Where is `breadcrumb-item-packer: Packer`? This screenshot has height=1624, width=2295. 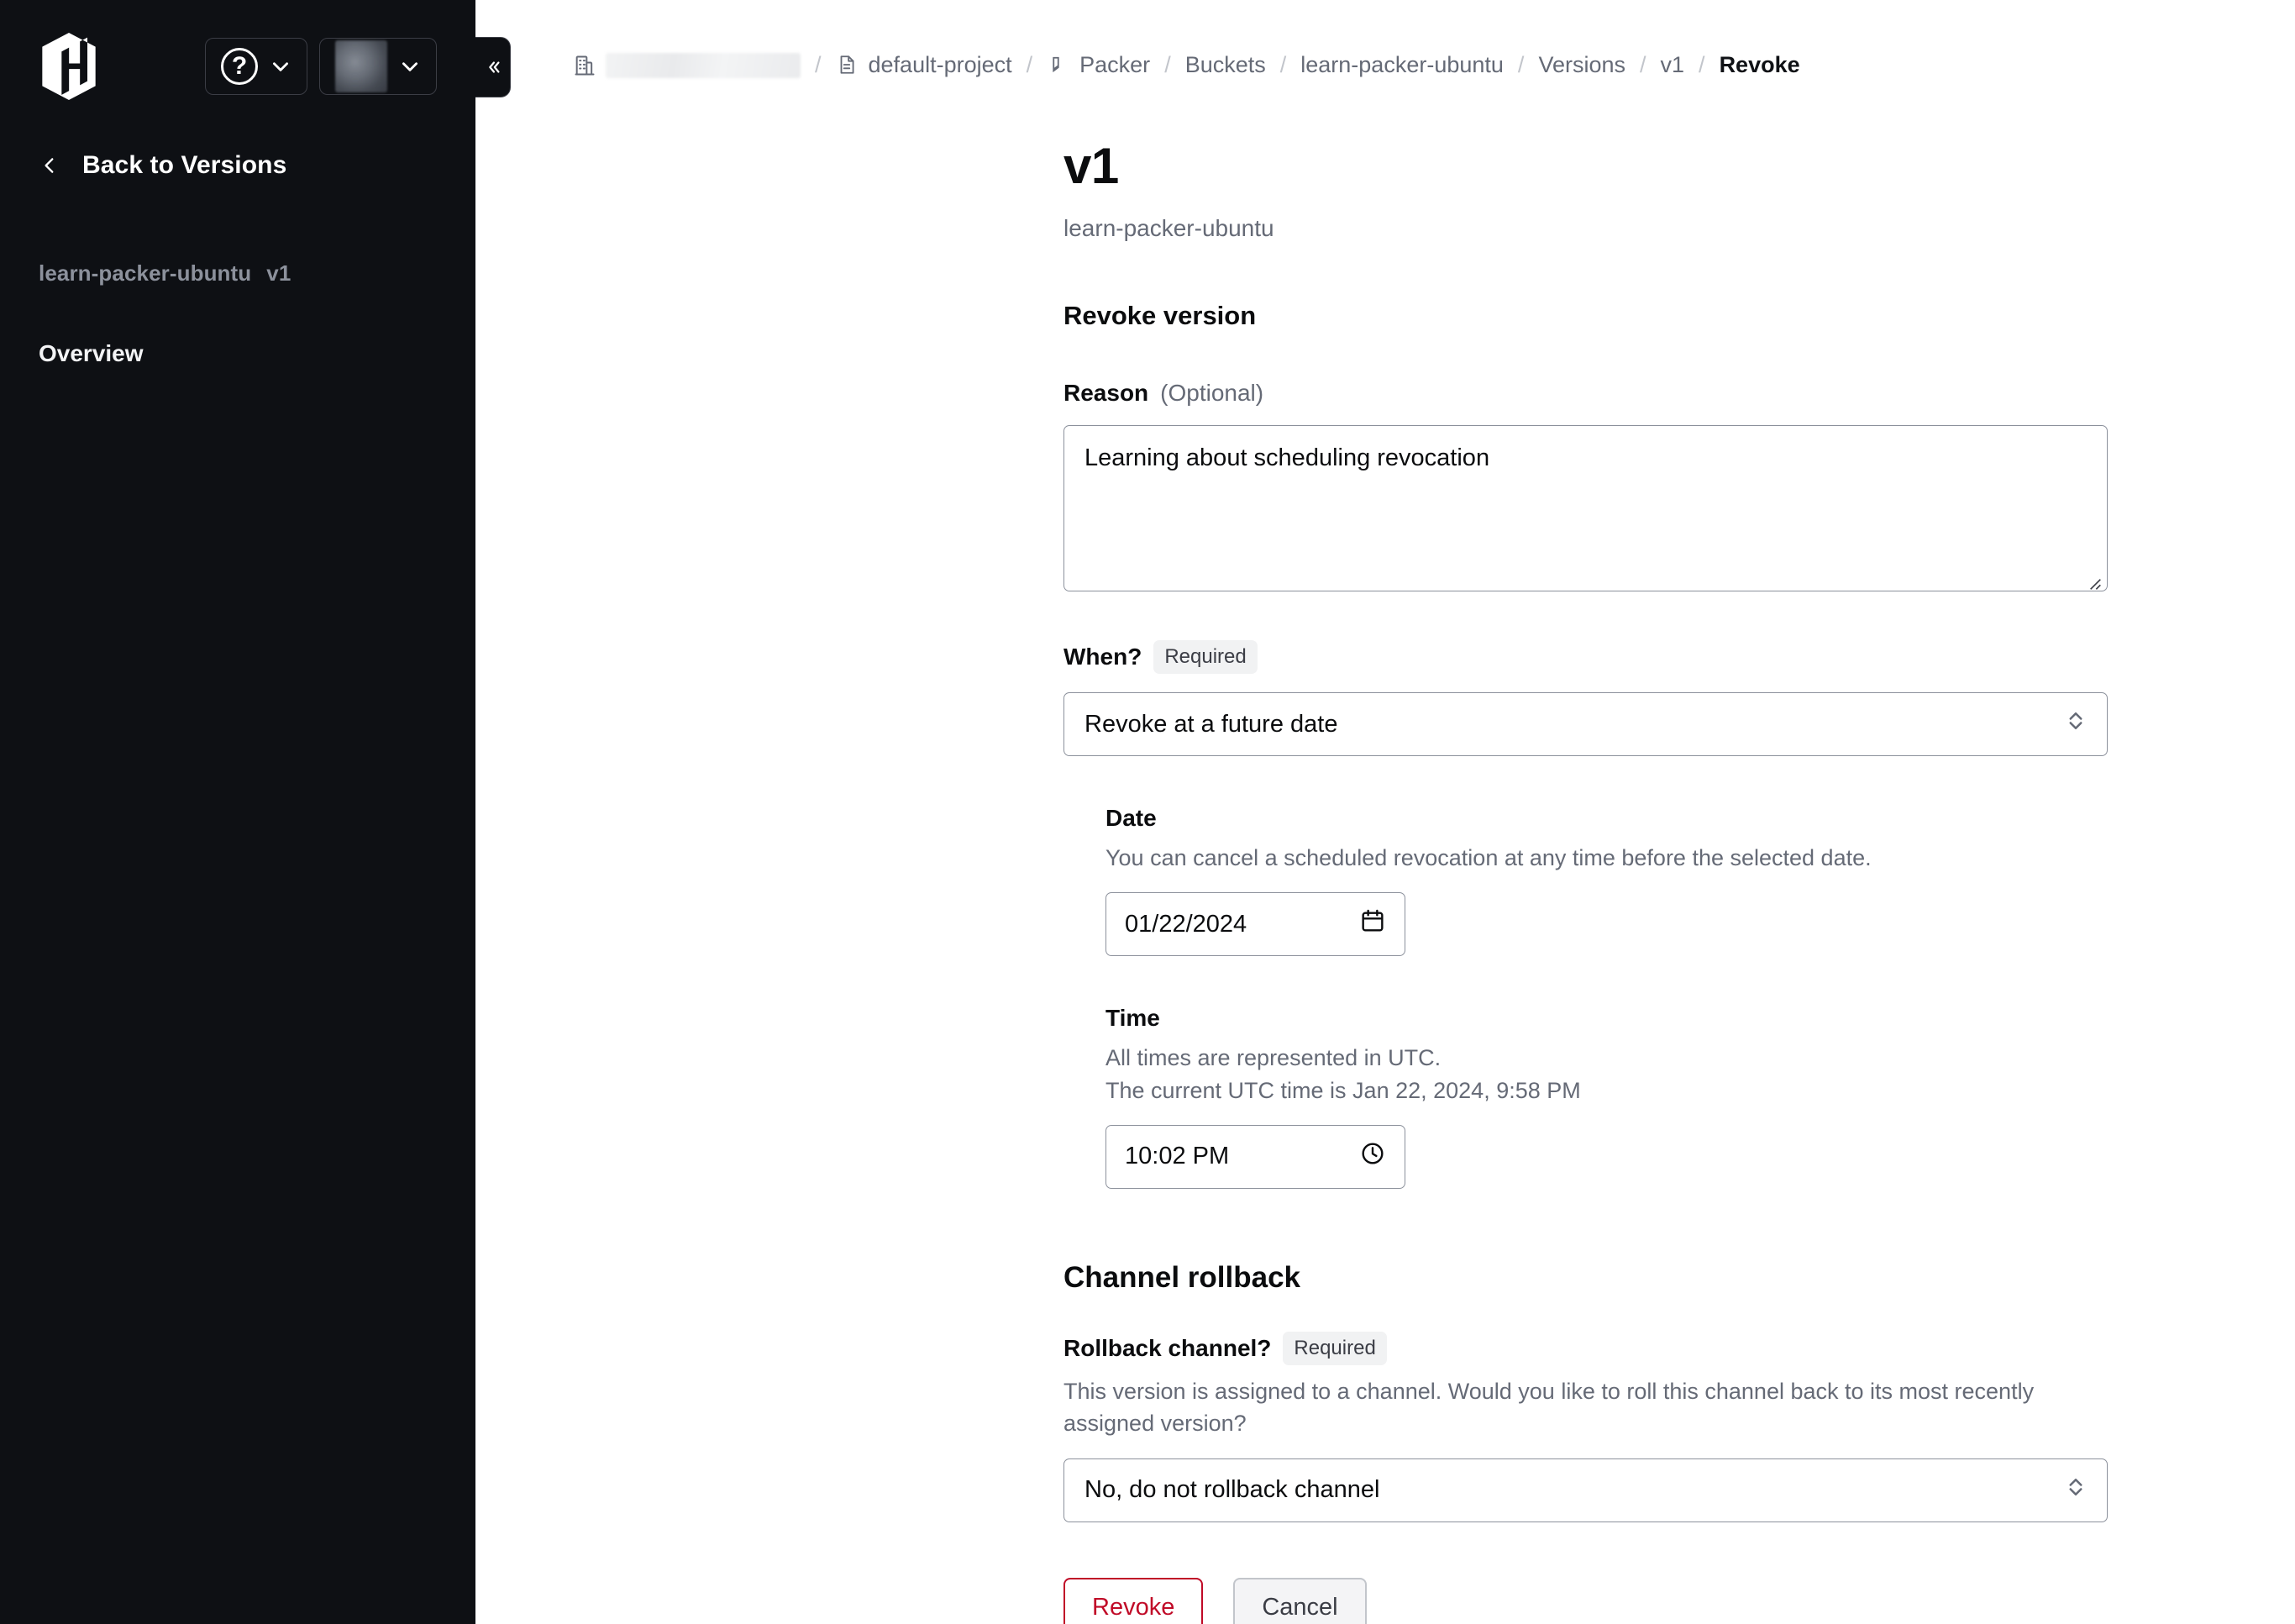
breadcrumb-item-packer: Packer is located at coordinates (1098, 65).